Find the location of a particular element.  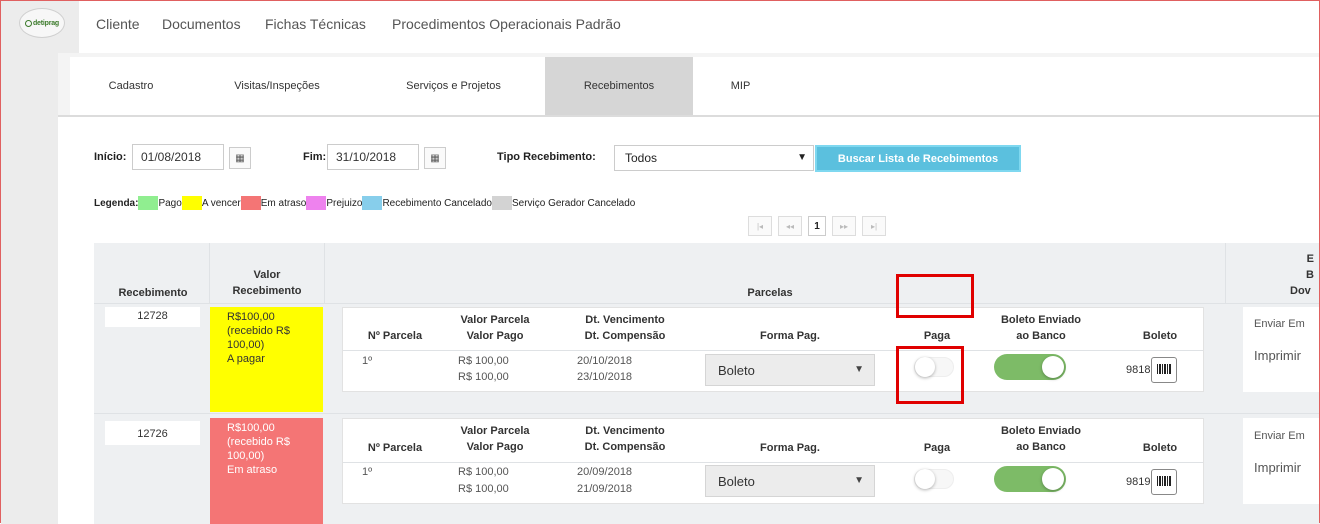

header-divider is located at coordinates (707, 303).